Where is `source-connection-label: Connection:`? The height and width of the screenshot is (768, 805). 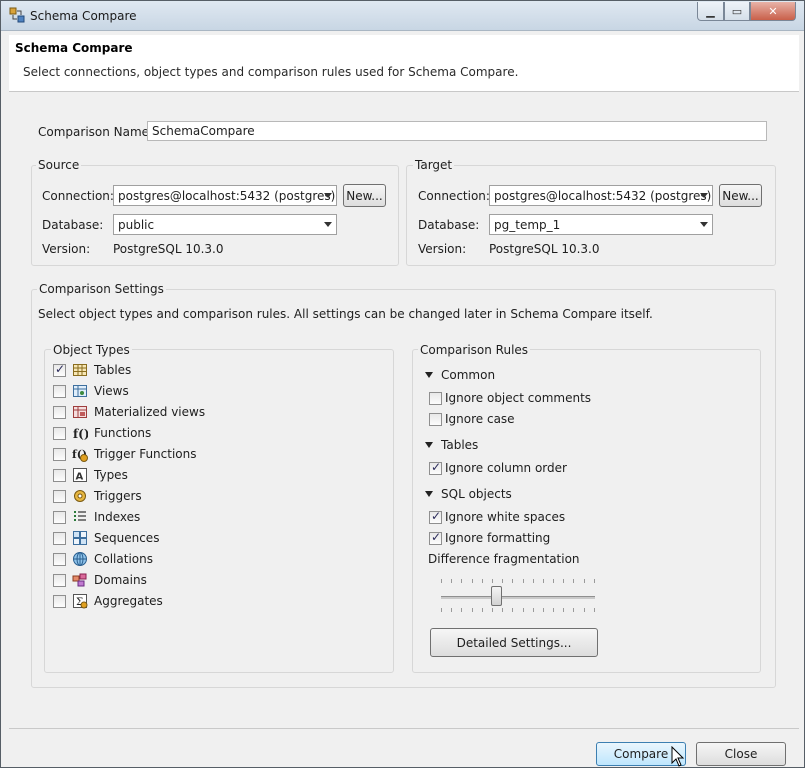 source-connection-label: Connection: is located at coordinates (78, 196).